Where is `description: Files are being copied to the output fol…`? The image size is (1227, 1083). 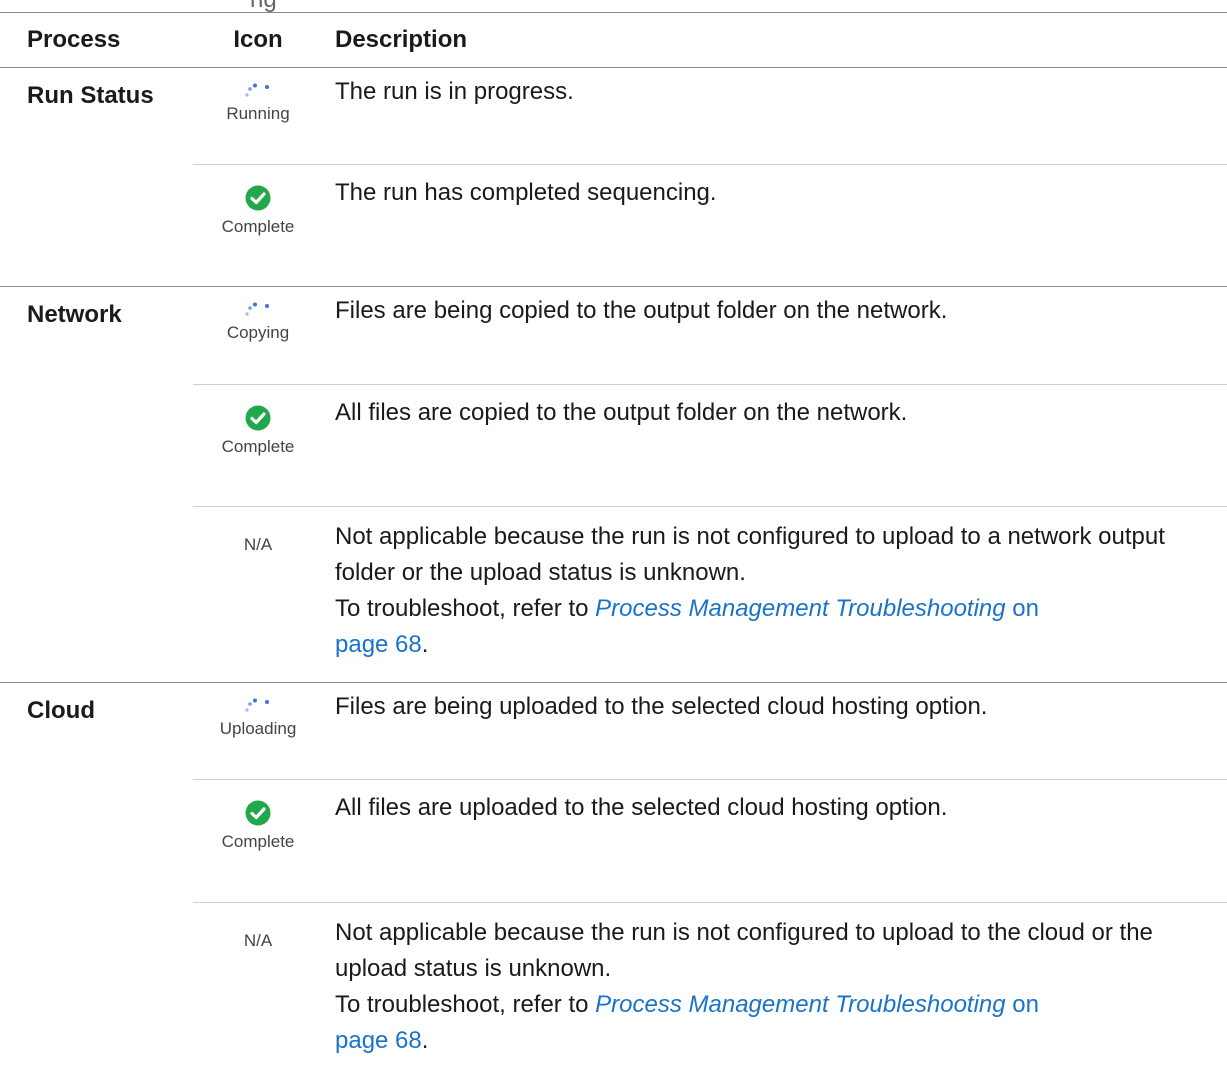
description: Files are being copied to the output fol… is located at coordinates (775, 335).